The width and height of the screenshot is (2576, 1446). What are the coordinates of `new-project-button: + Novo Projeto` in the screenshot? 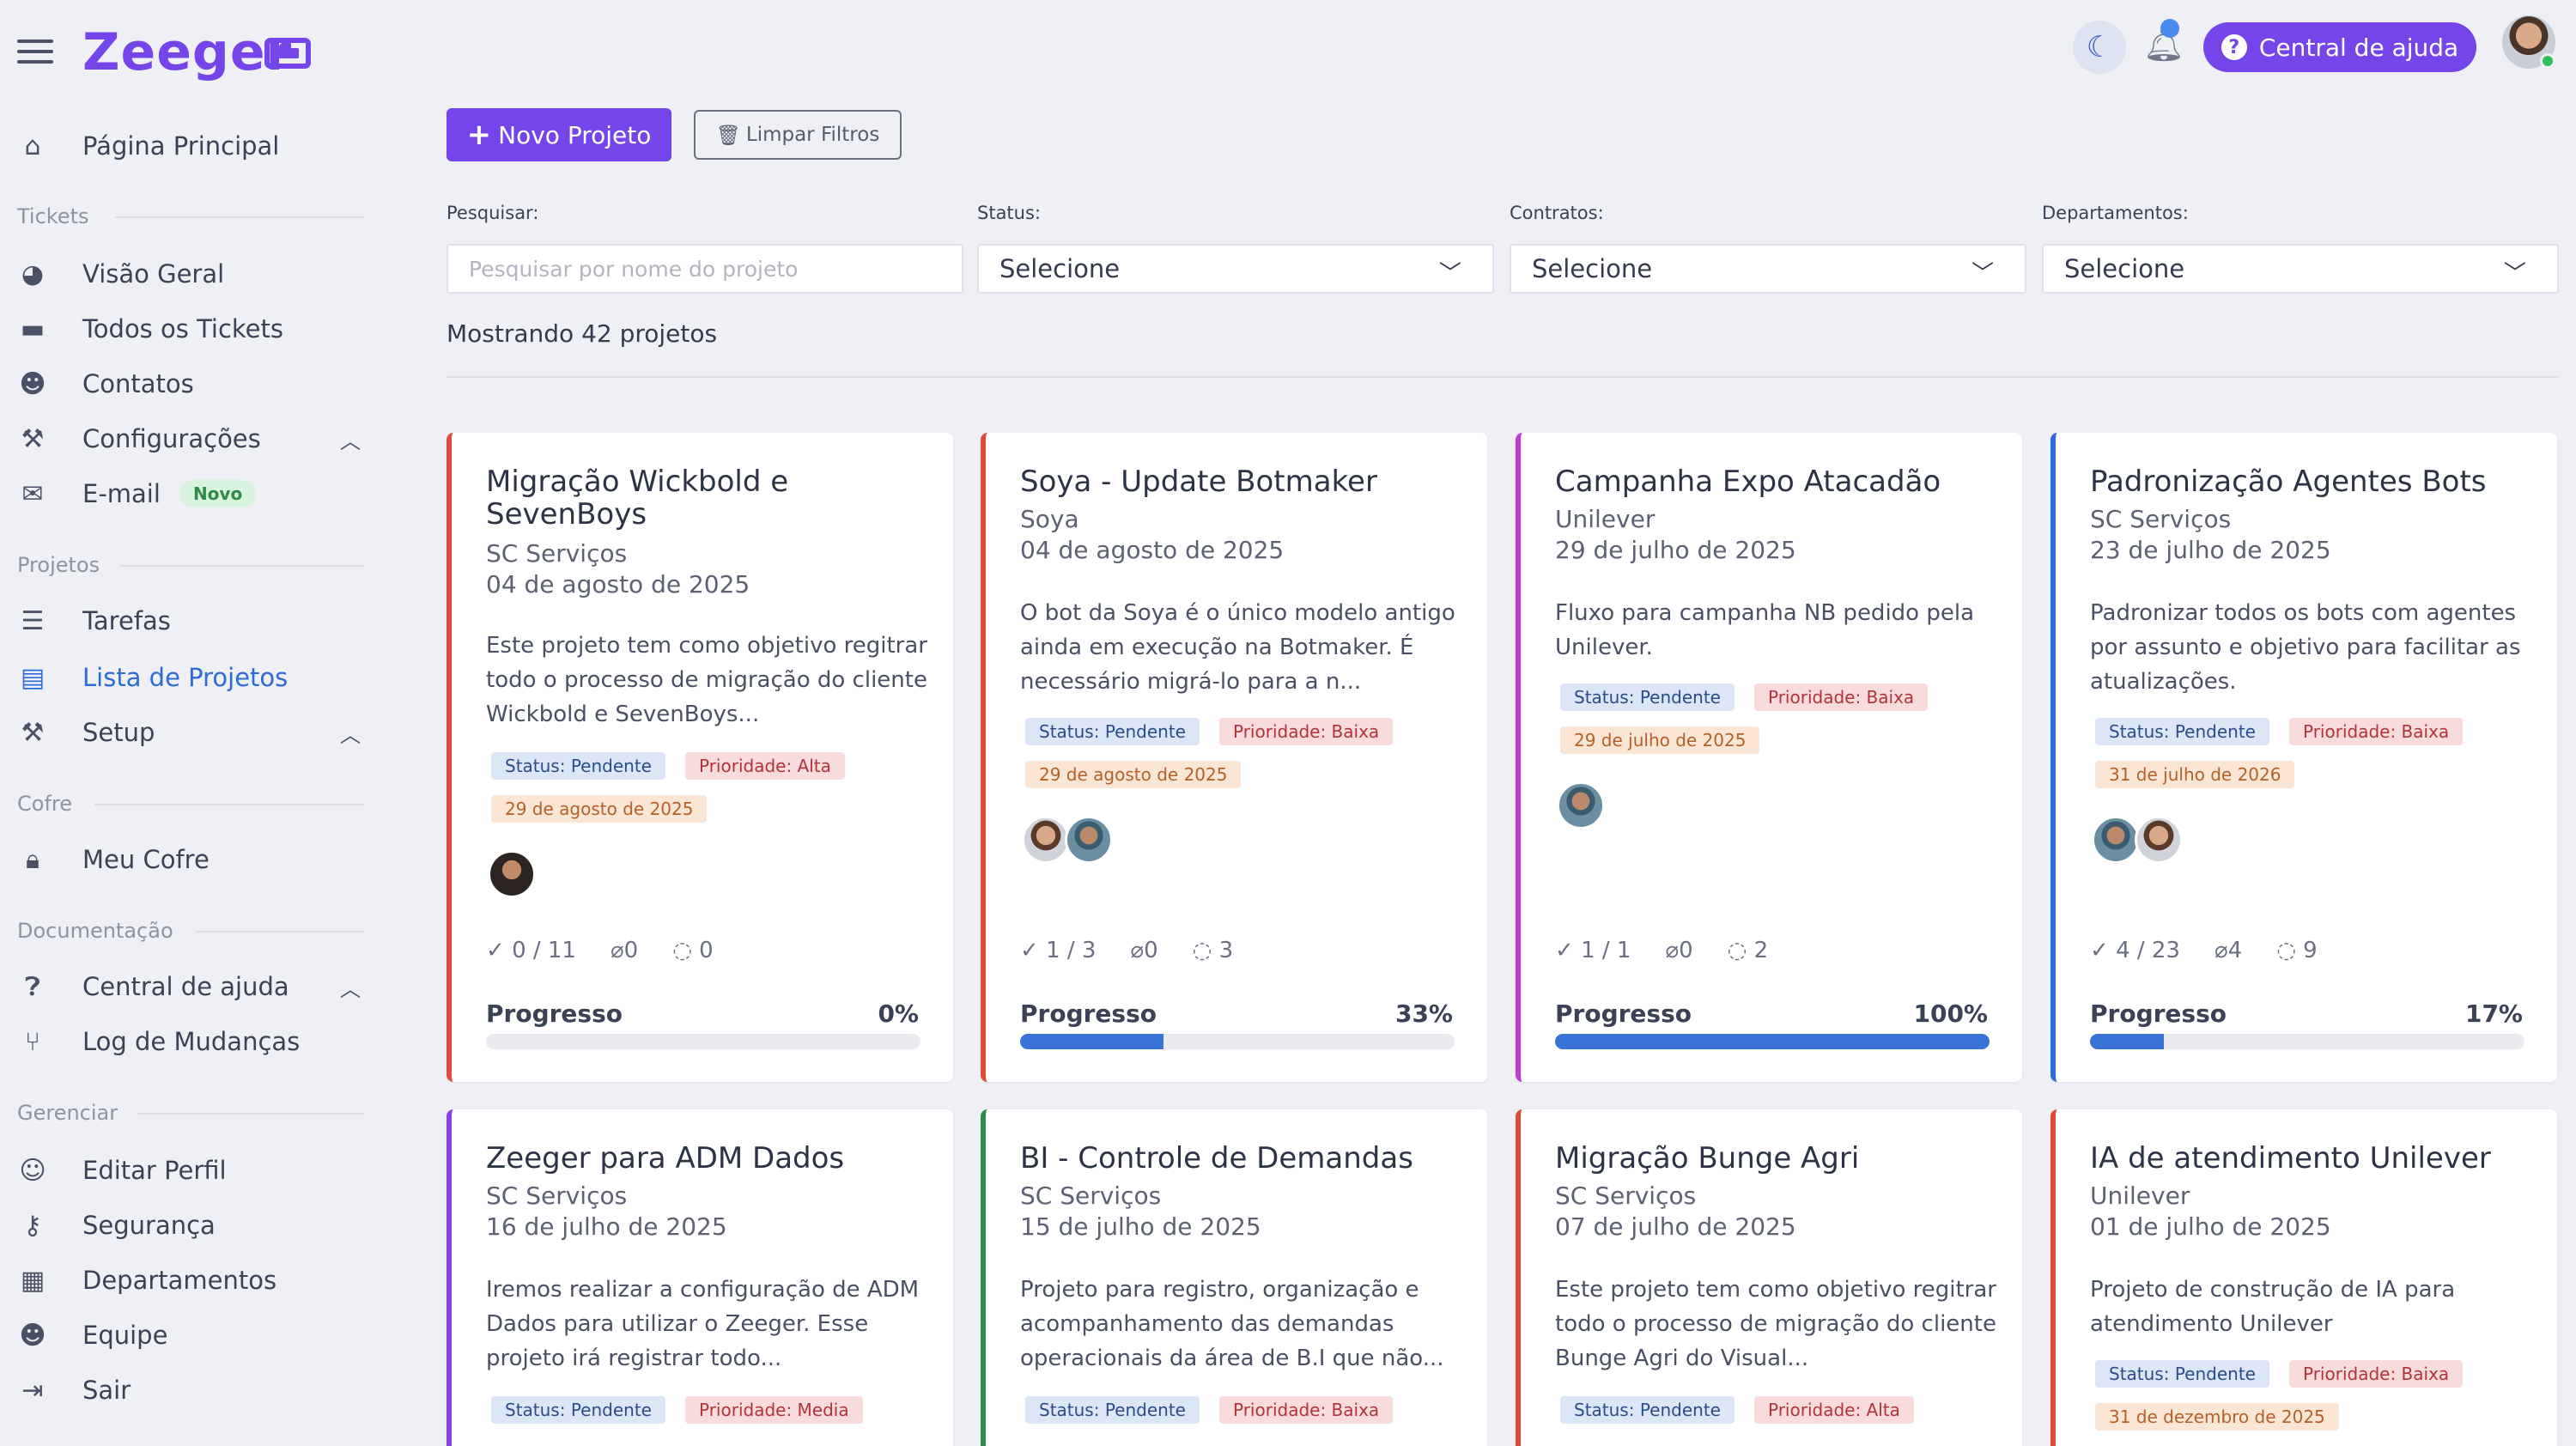 It's located at (559, 135).